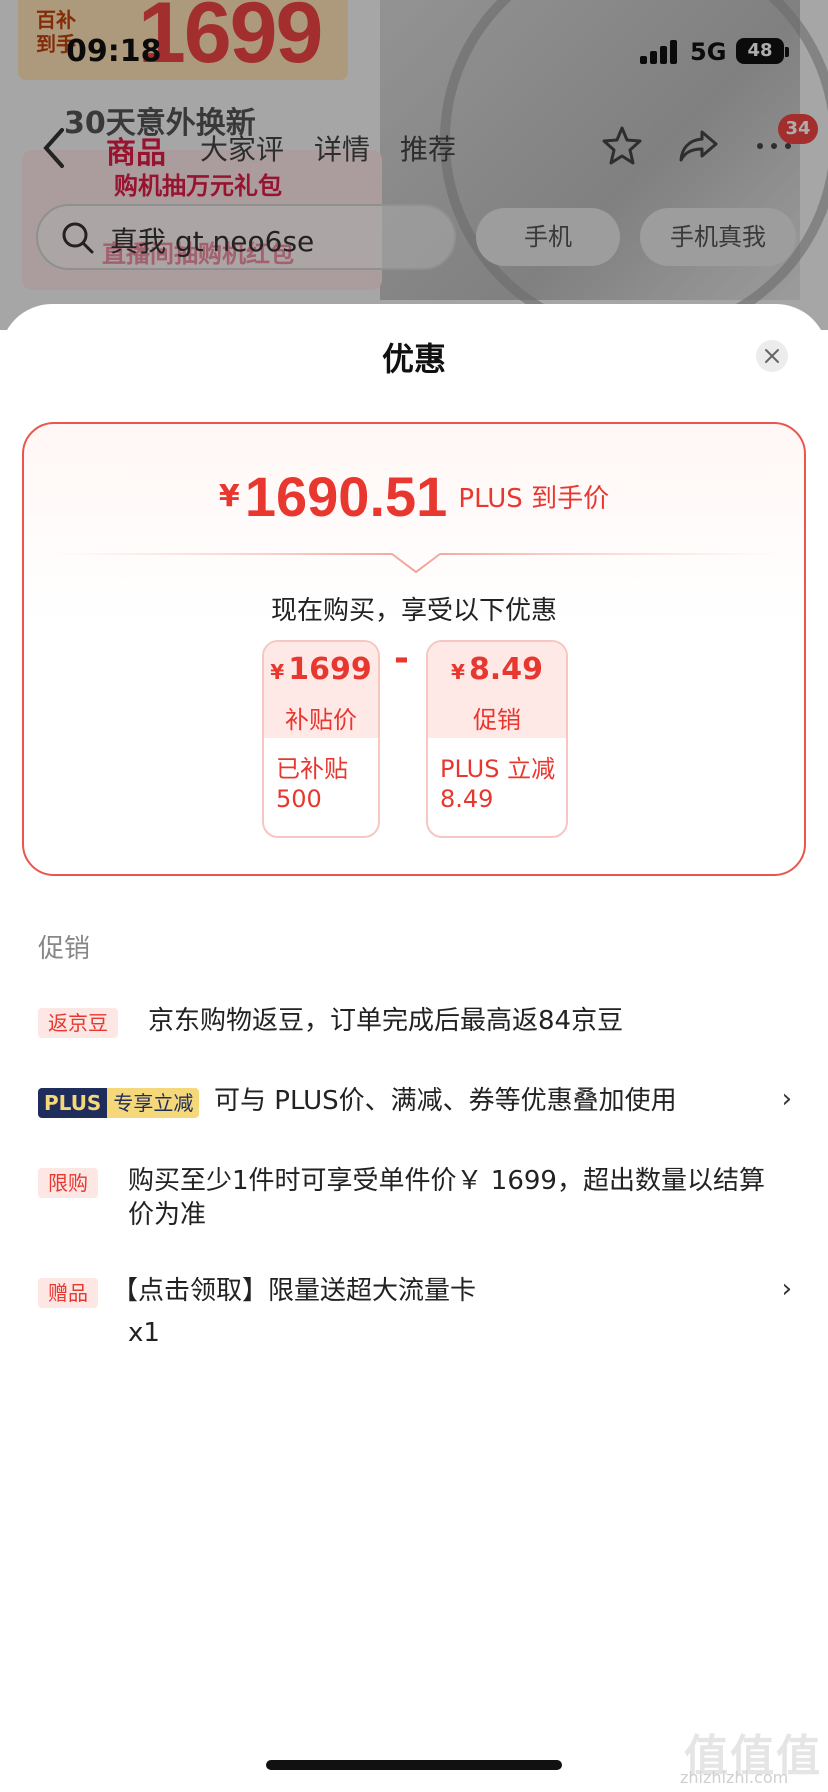 The image size is (828, 1792). What do you see at coordinates (505, 669) in the screenshot?
I see `promotion-discount-value: 8.49` at bounding box center [505, 669].